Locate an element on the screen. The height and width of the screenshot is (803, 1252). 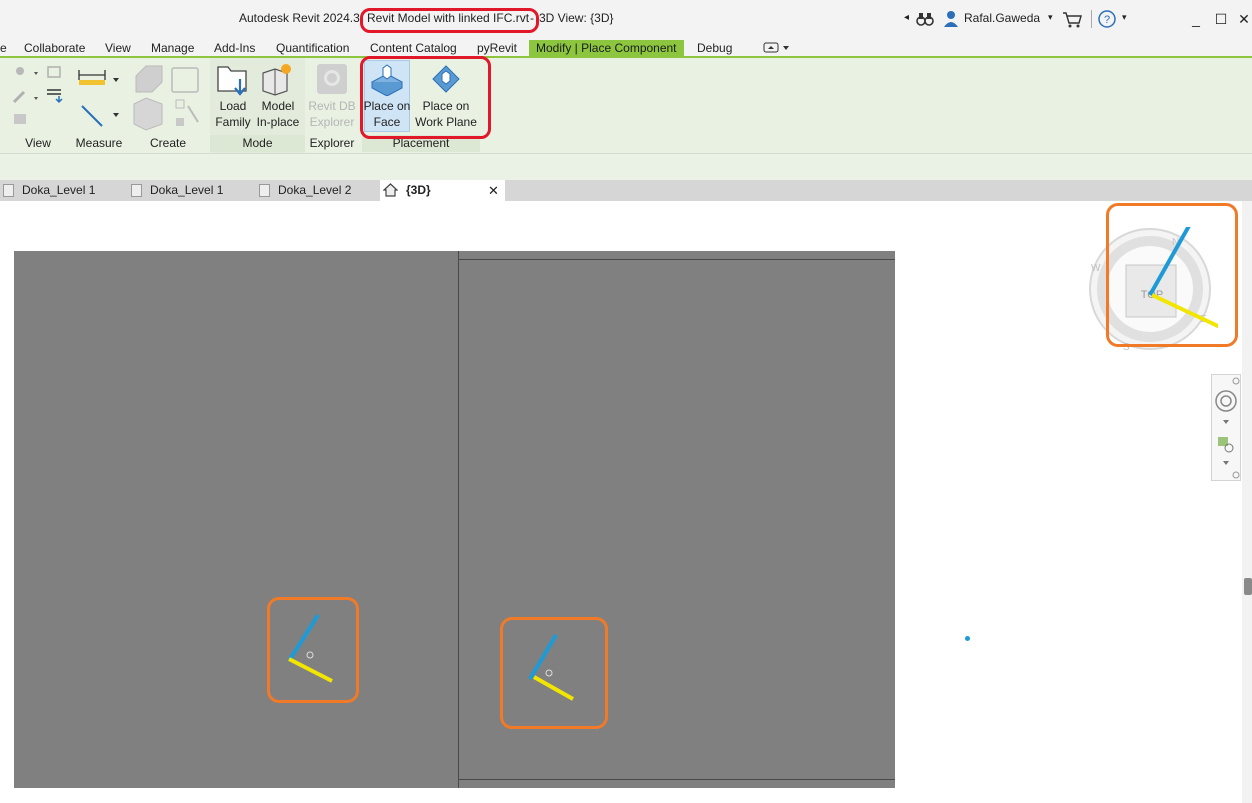
view-tab-doka-level-2: Doka_Level 2 is located at coordinates (317, 190).